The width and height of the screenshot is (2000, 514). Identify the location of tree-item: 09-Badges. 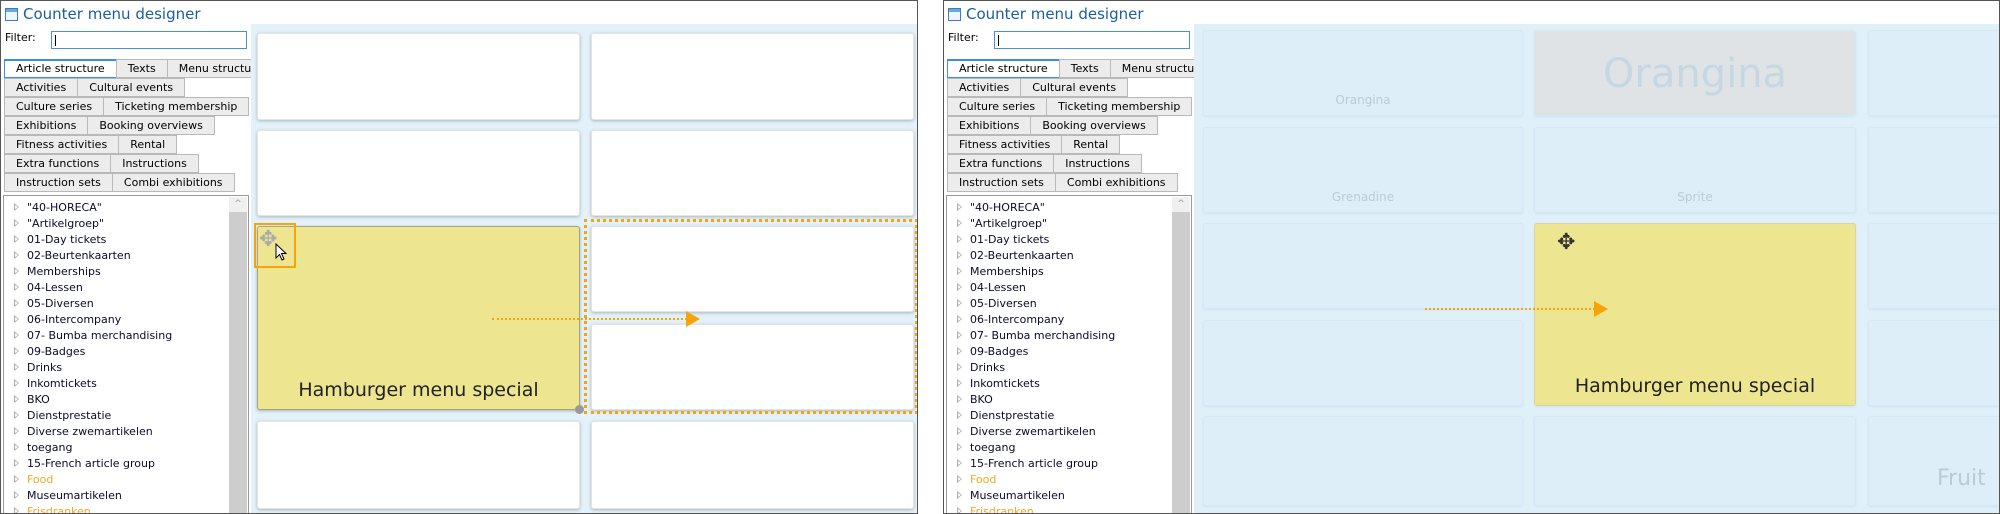
(992, 351).